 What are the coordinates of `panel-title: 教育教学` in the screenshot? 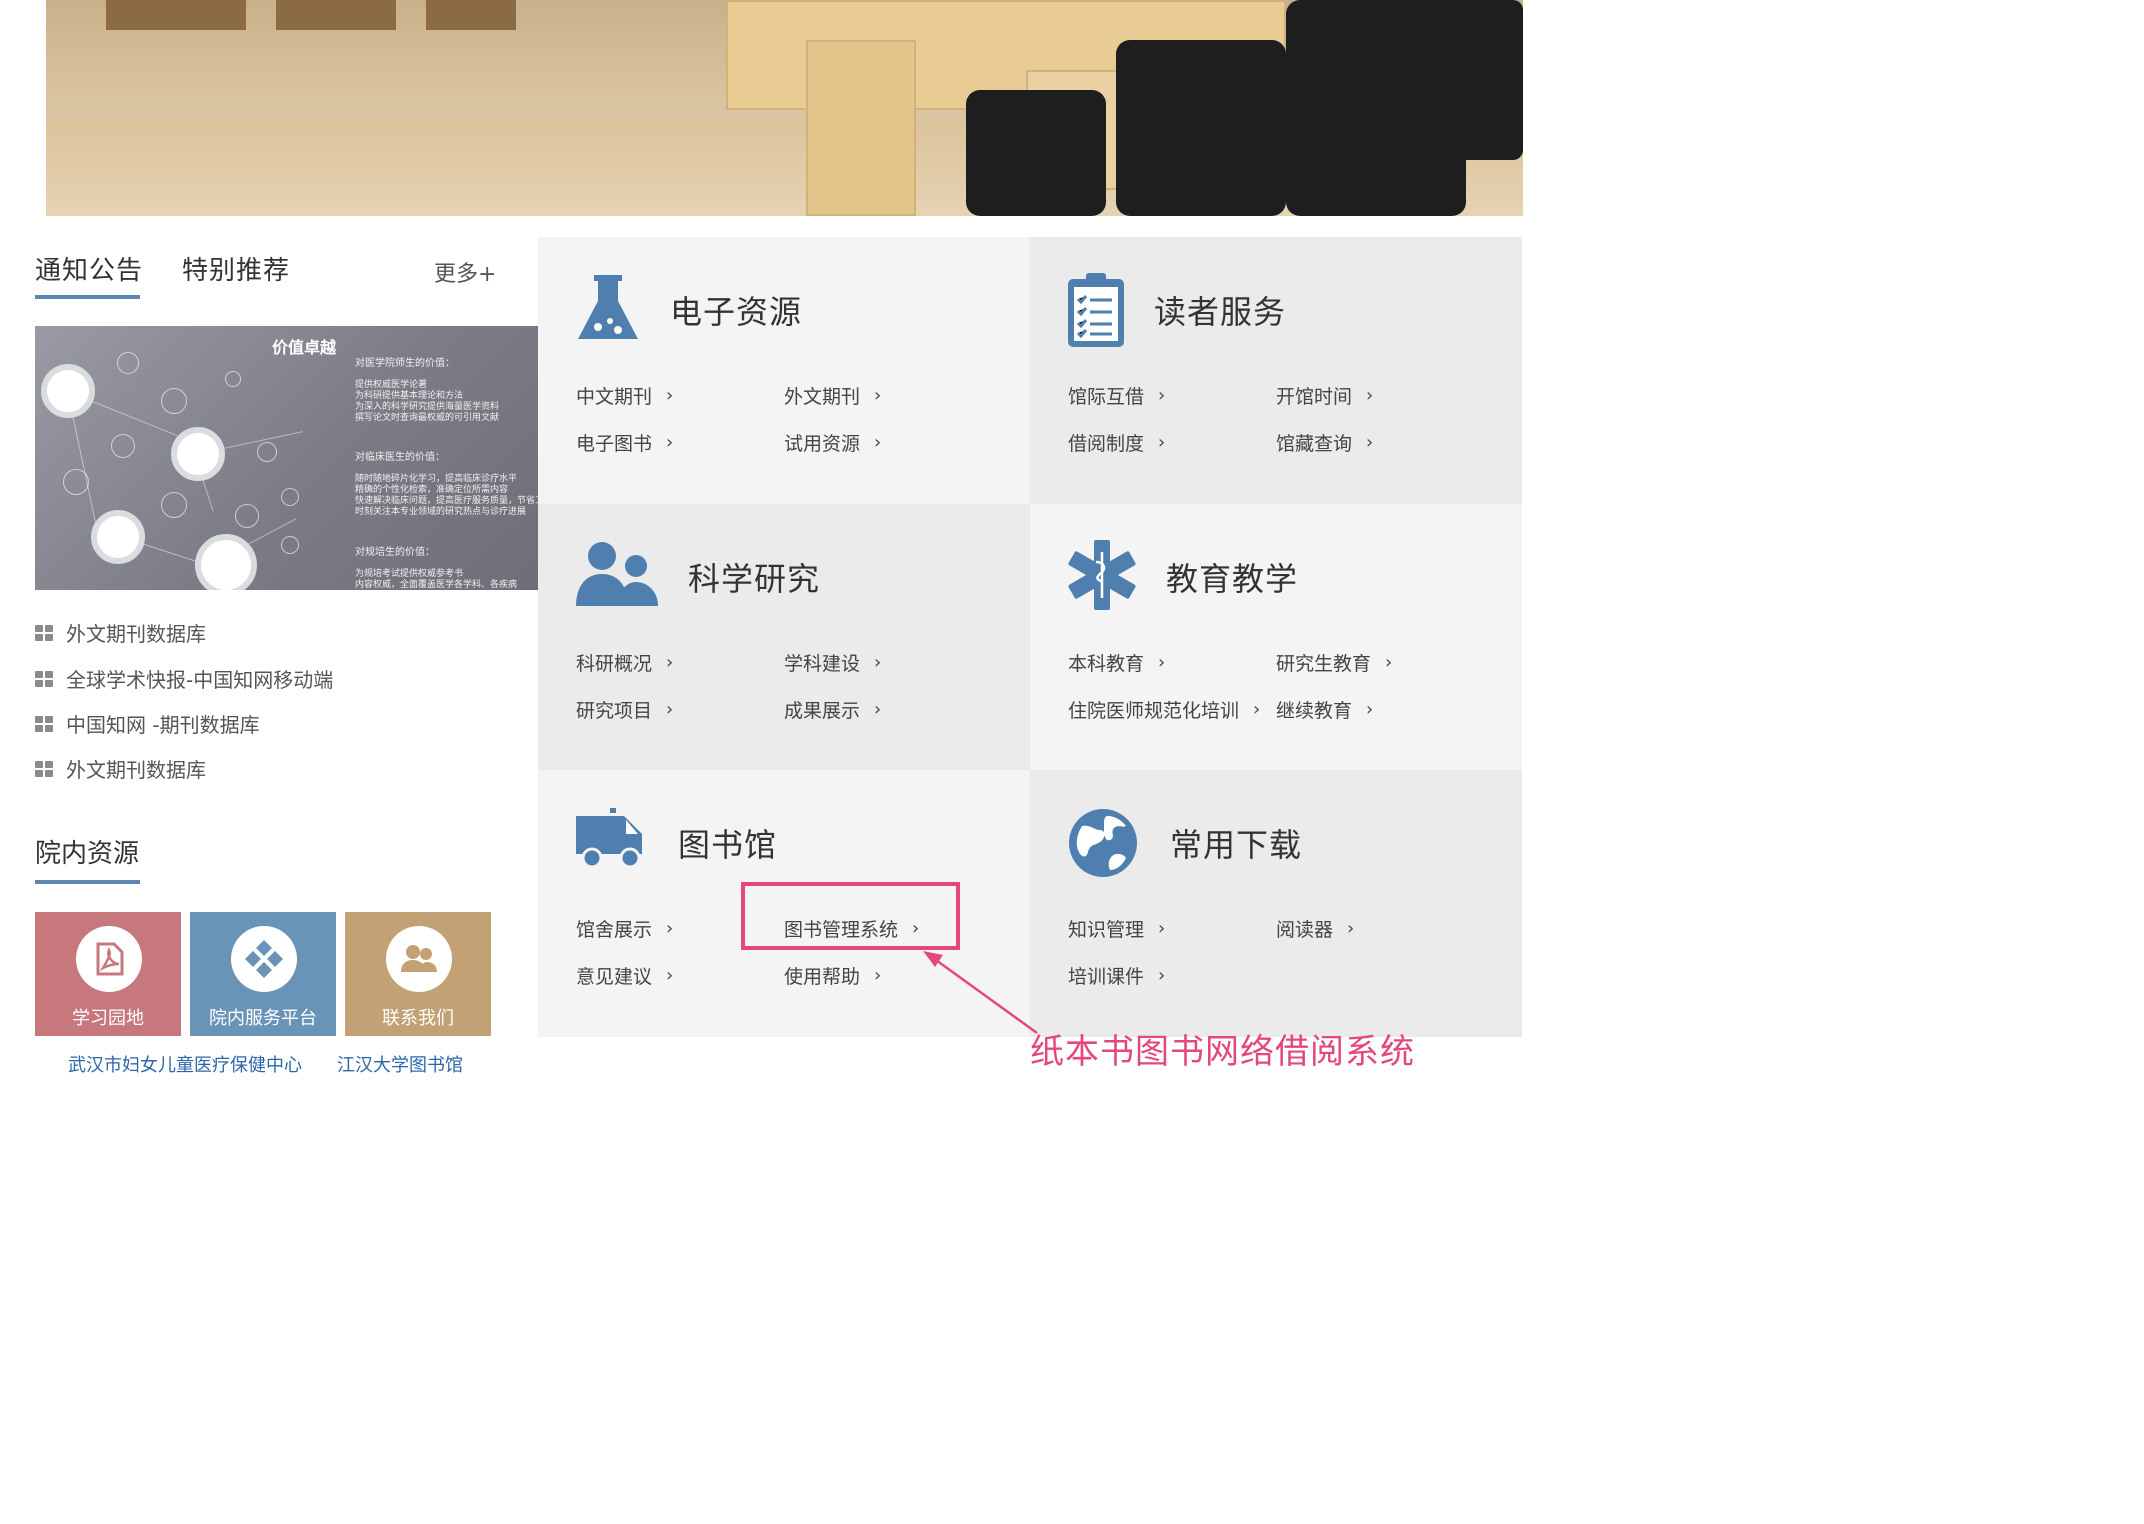 It's located at (1232, 579).